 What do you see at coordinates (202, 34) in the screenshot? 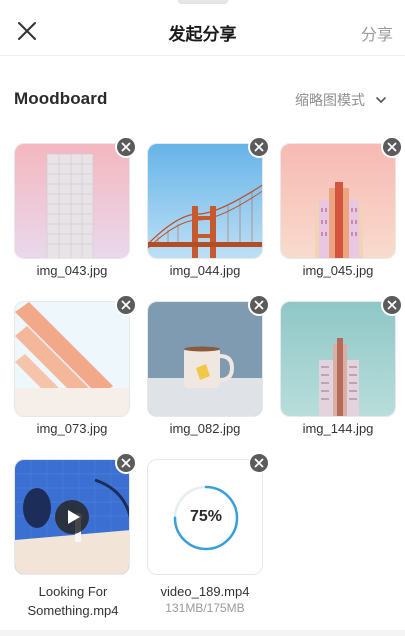
I see `page-title: 发起分享` at bounding box center [202, 34].